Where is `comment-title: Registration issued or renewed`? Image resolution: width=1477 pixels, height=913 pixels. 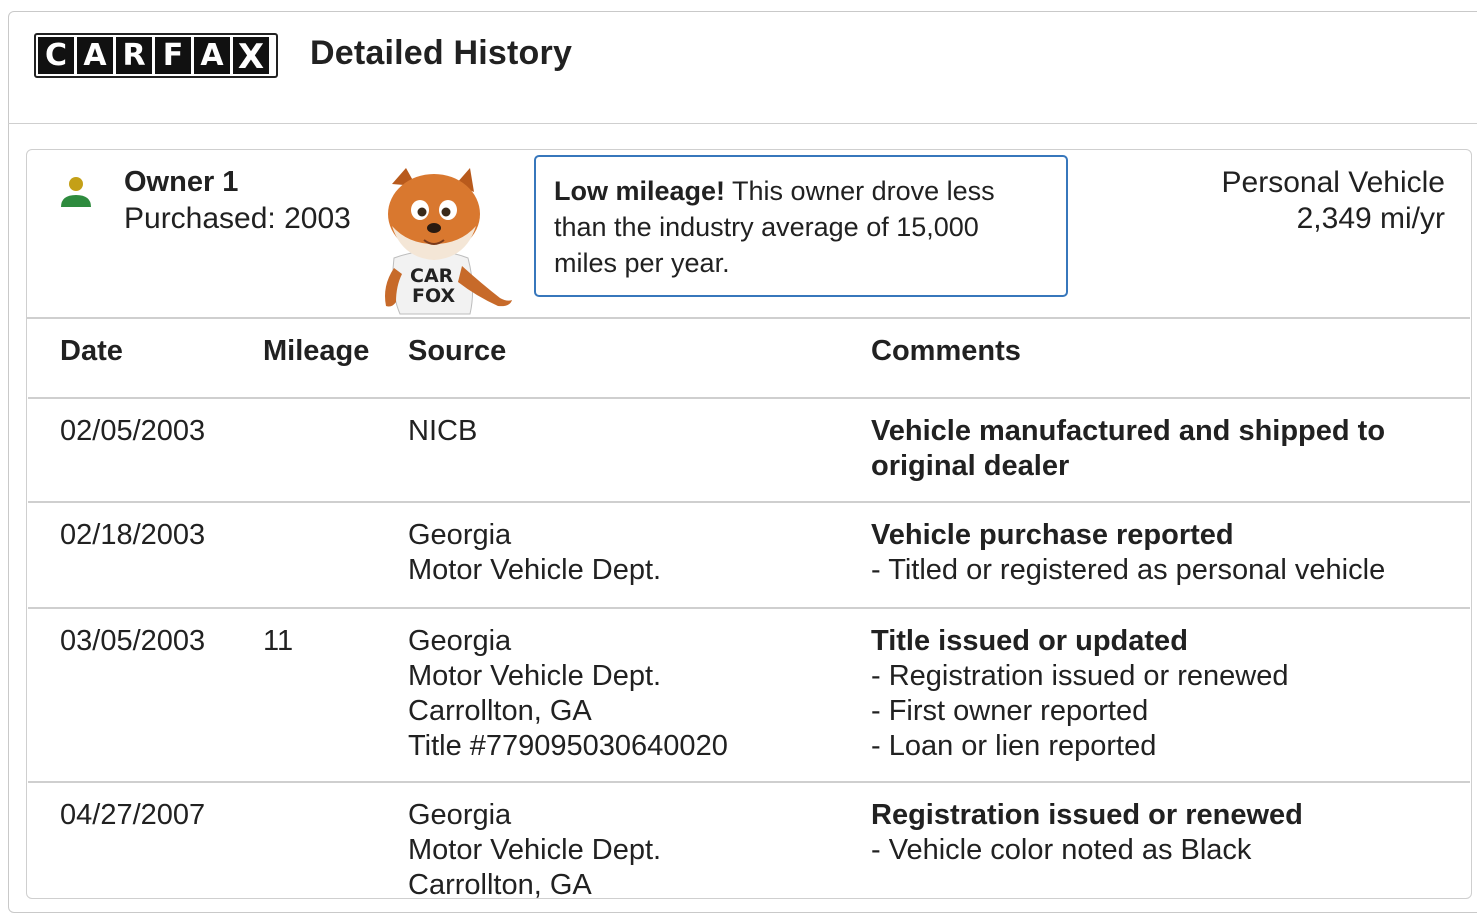
comment-title: Registration issued or renewed is located at coordinates (1087, 815).